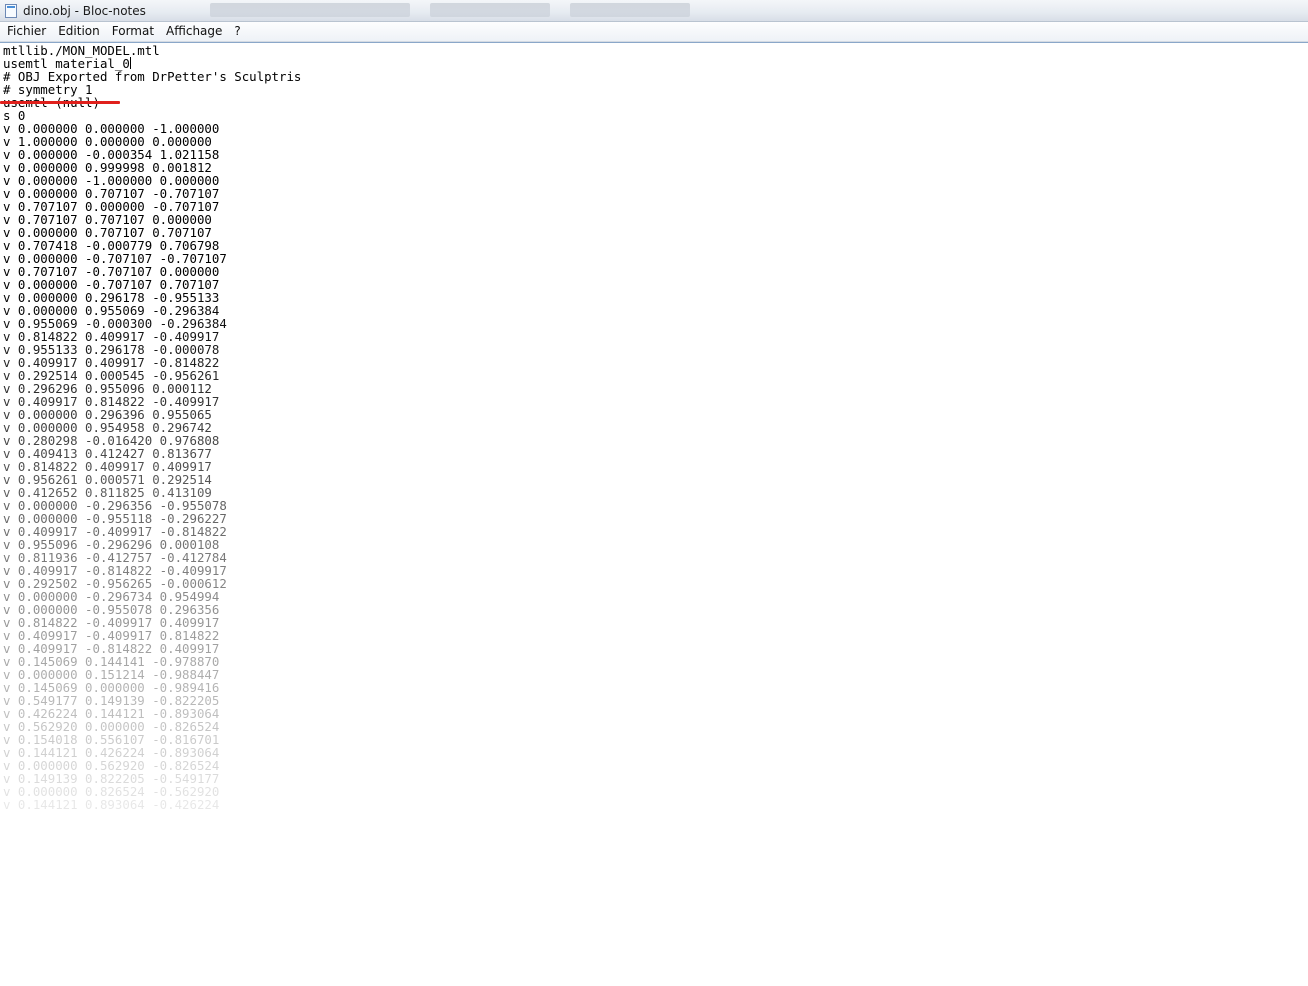 This screenshot has height=986, width=1308. Describe the element at coordinates (84, 10) in the screenshot. I see `window-title: dino.obj - Bloc-notes` at that location.